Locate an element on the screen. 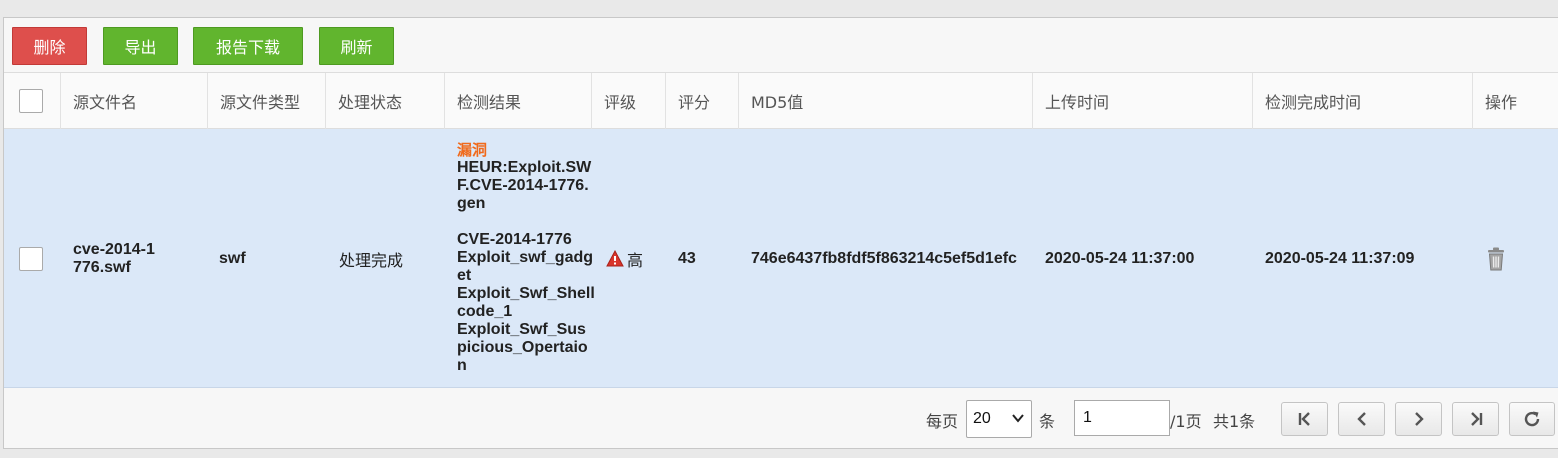  prev-page-button is located at coordinates (1361, 419).